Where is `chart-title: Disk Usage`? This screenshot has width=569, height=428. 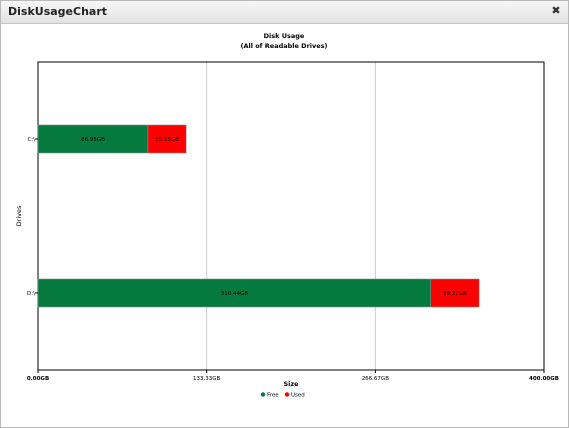
chart-title: Disk Usage is located at coordinates (284, 36).